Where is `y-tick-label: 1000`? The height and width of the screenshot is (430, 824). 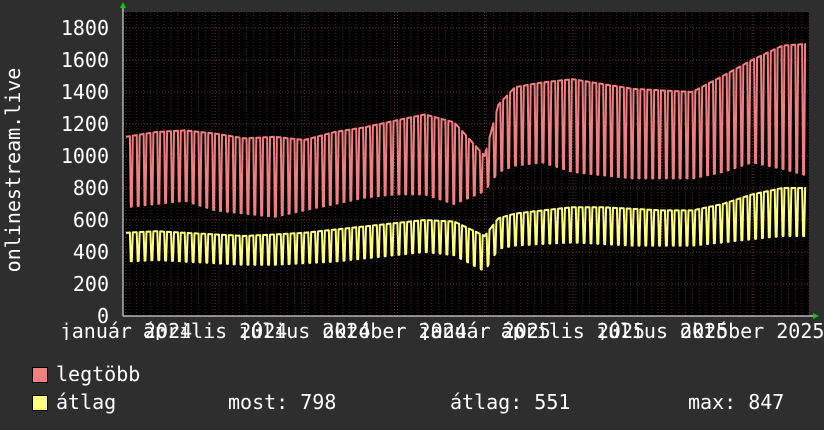
y-tick-label: 1000 is located at coordinates (85, 156).